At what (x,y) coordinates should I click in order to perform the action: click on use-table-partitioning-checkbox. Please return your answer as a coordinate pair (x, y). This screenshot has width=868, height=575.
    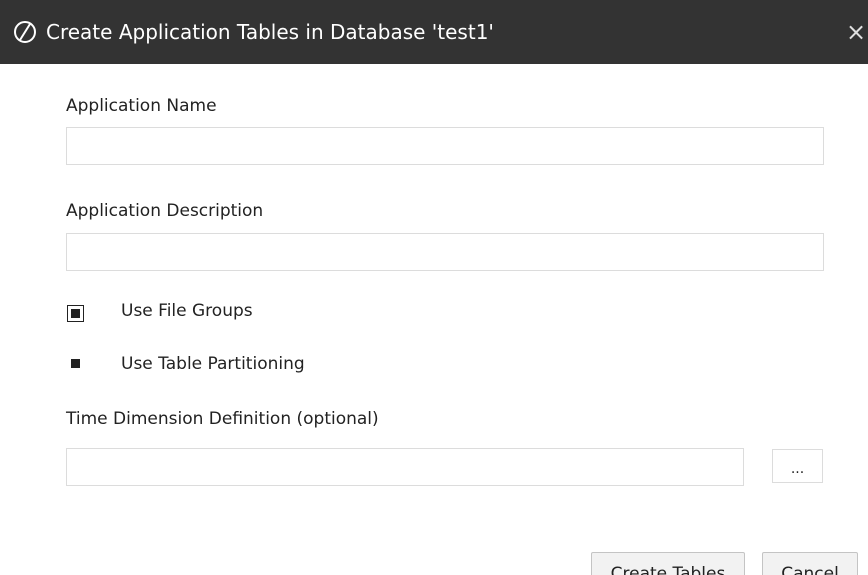
    Looking at the image, I should click on (75, 363).